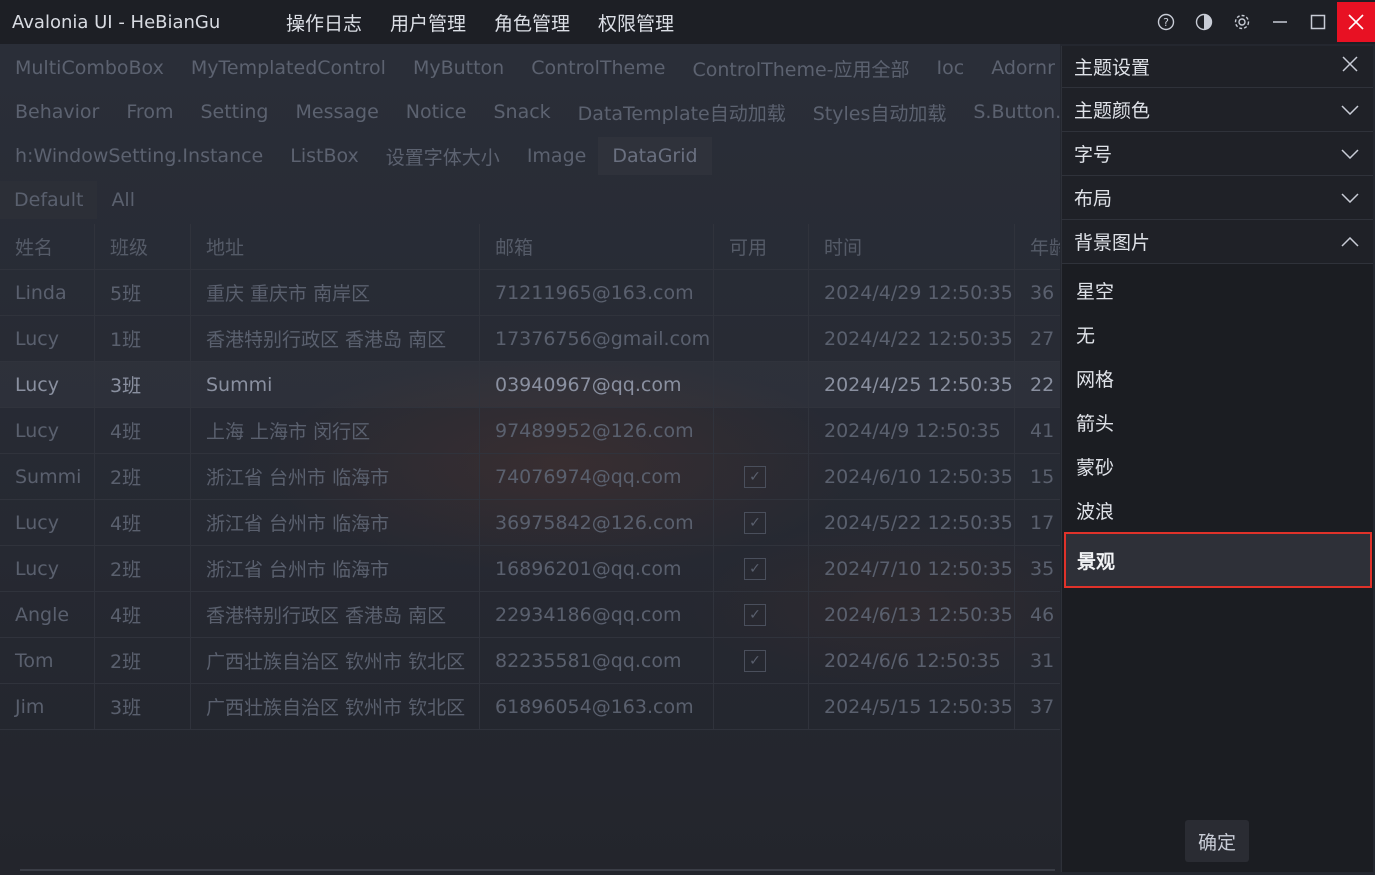 This screenshot has height=875, width=1375. What do you see at coordinates (1112, 68) in the screenshot?
I see `panel-title: 主题设置` at bounding box center [1112, 68].